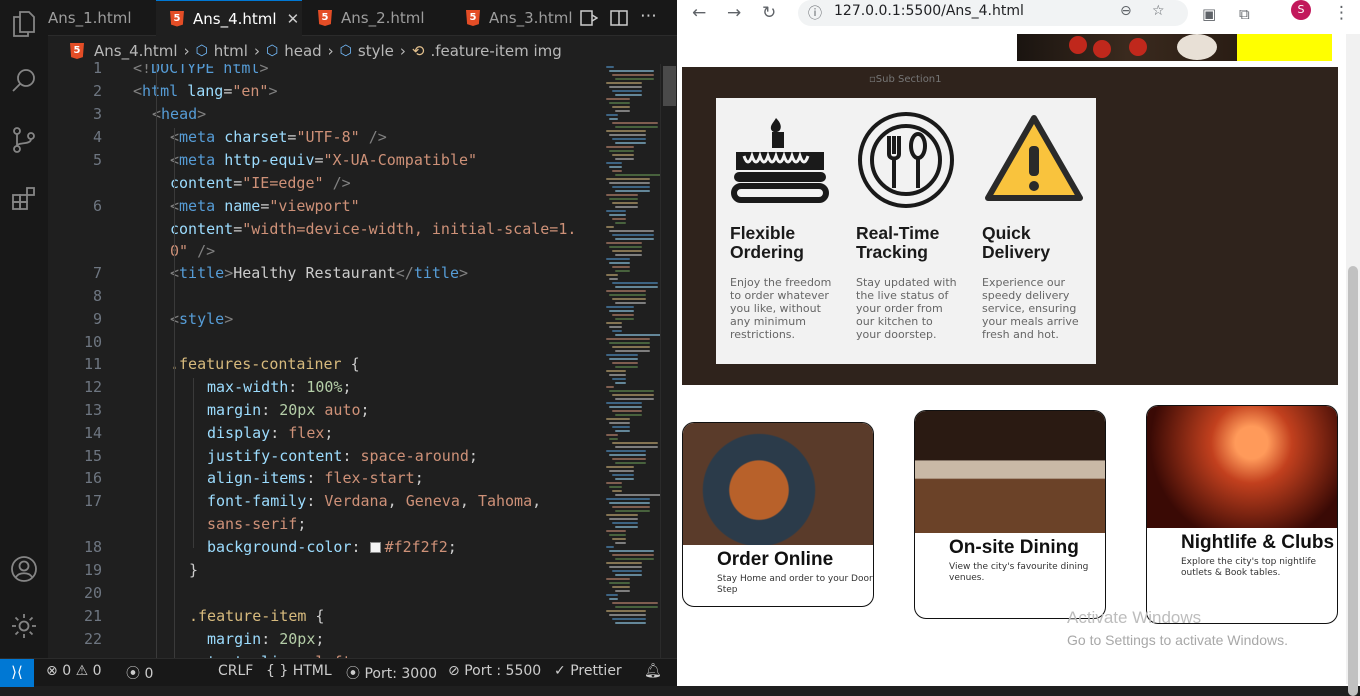 The image size is (1360, 696). I want to click on code-line: align-items: flex-start;, so click(315, 478).